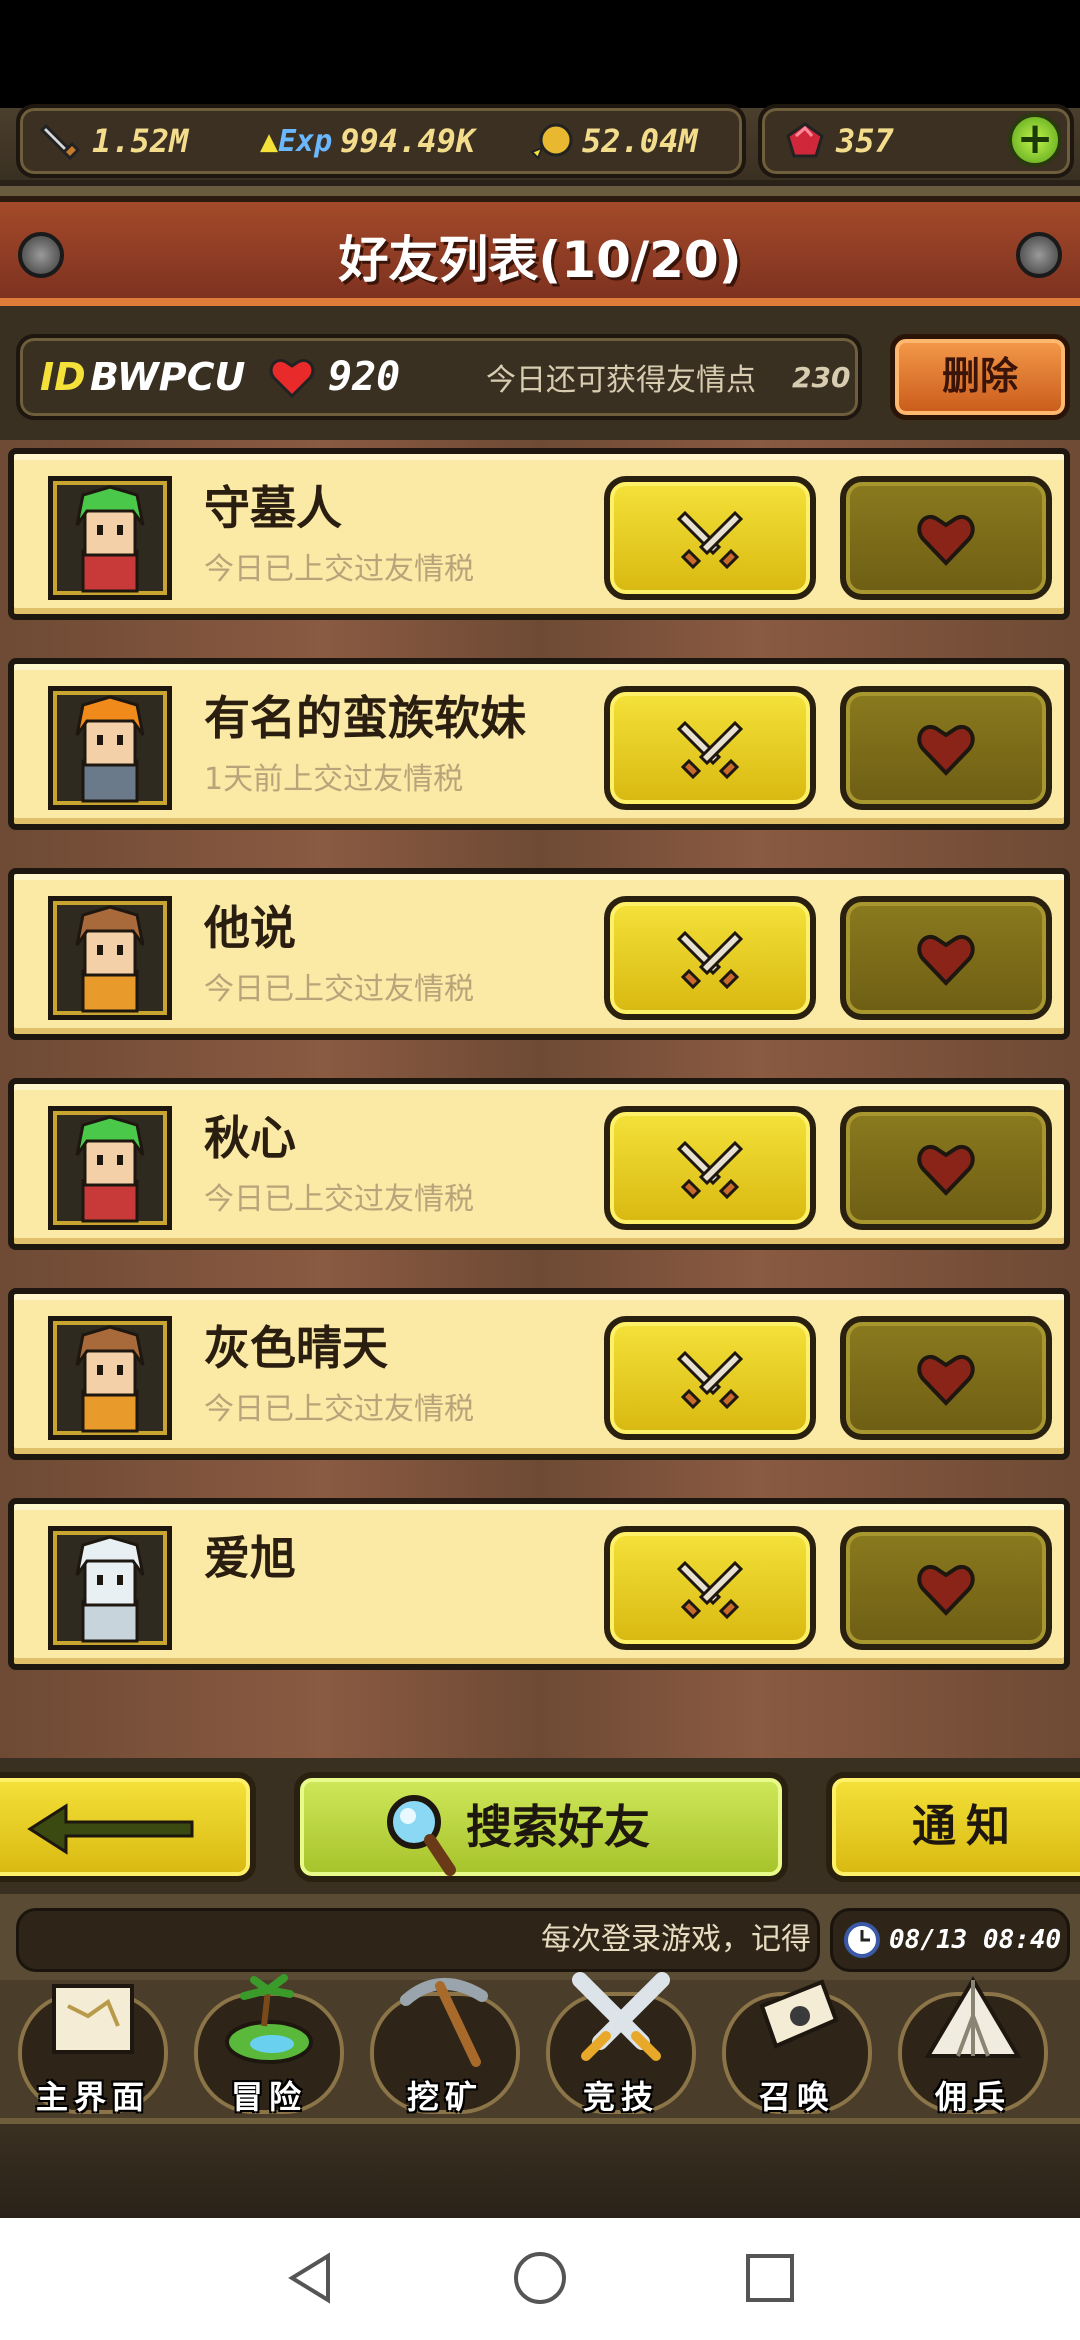 This screenshot has height=2340, width=1080. What do you see at coordinates (296, 1348) in the screenshot?
I see `friend-name: 灰色晴天` at bounding box center [296, 1348].